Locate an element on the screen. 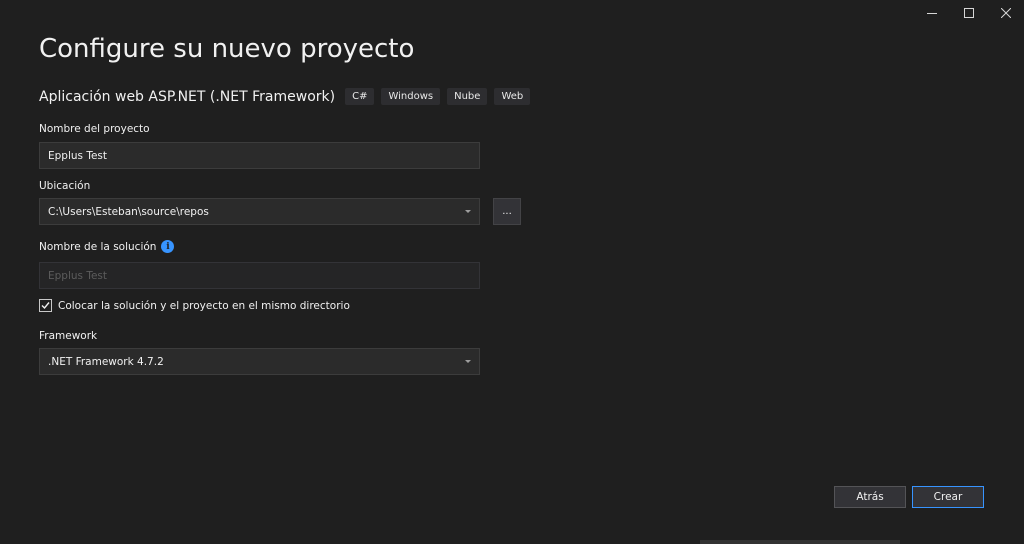 This screenshot has width=1024, height=544. tag-language: C# is located at coordinates (360, 96).